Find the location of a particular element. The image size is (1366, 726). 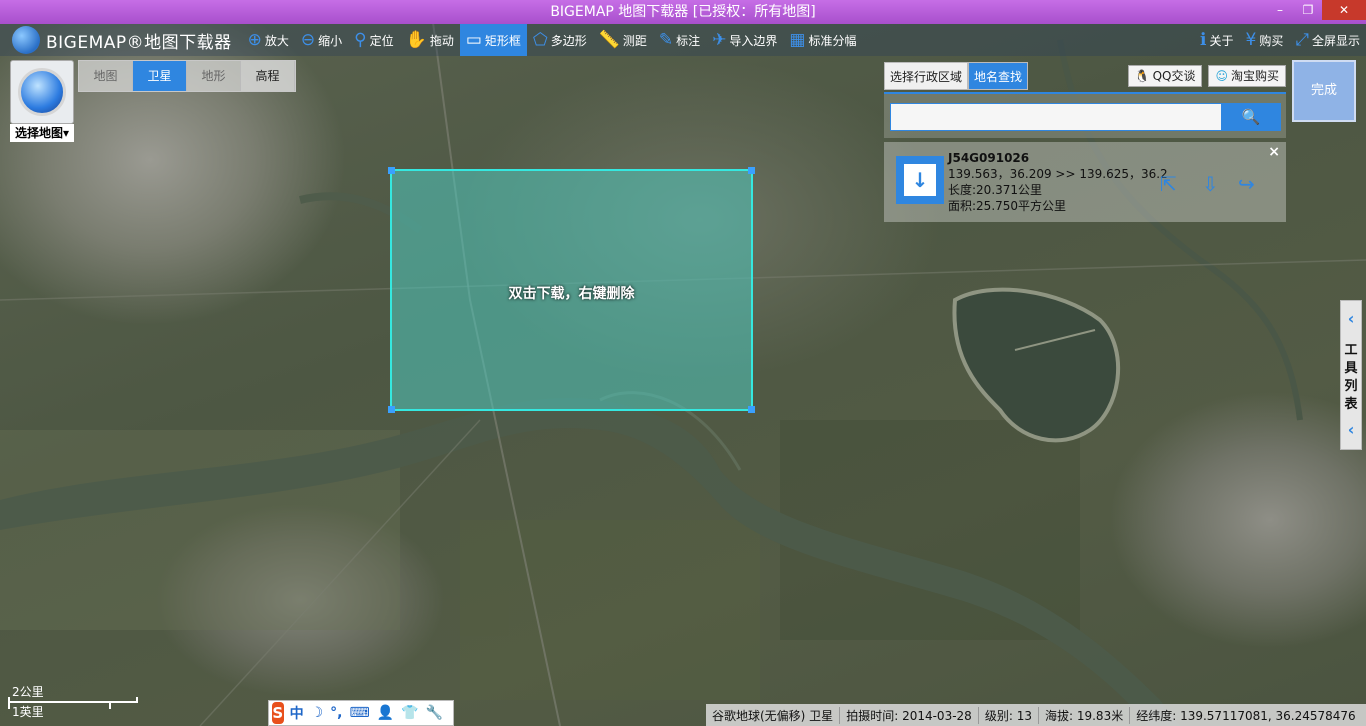

ruler-icon: 📏 is located at coordinates (609, 40).